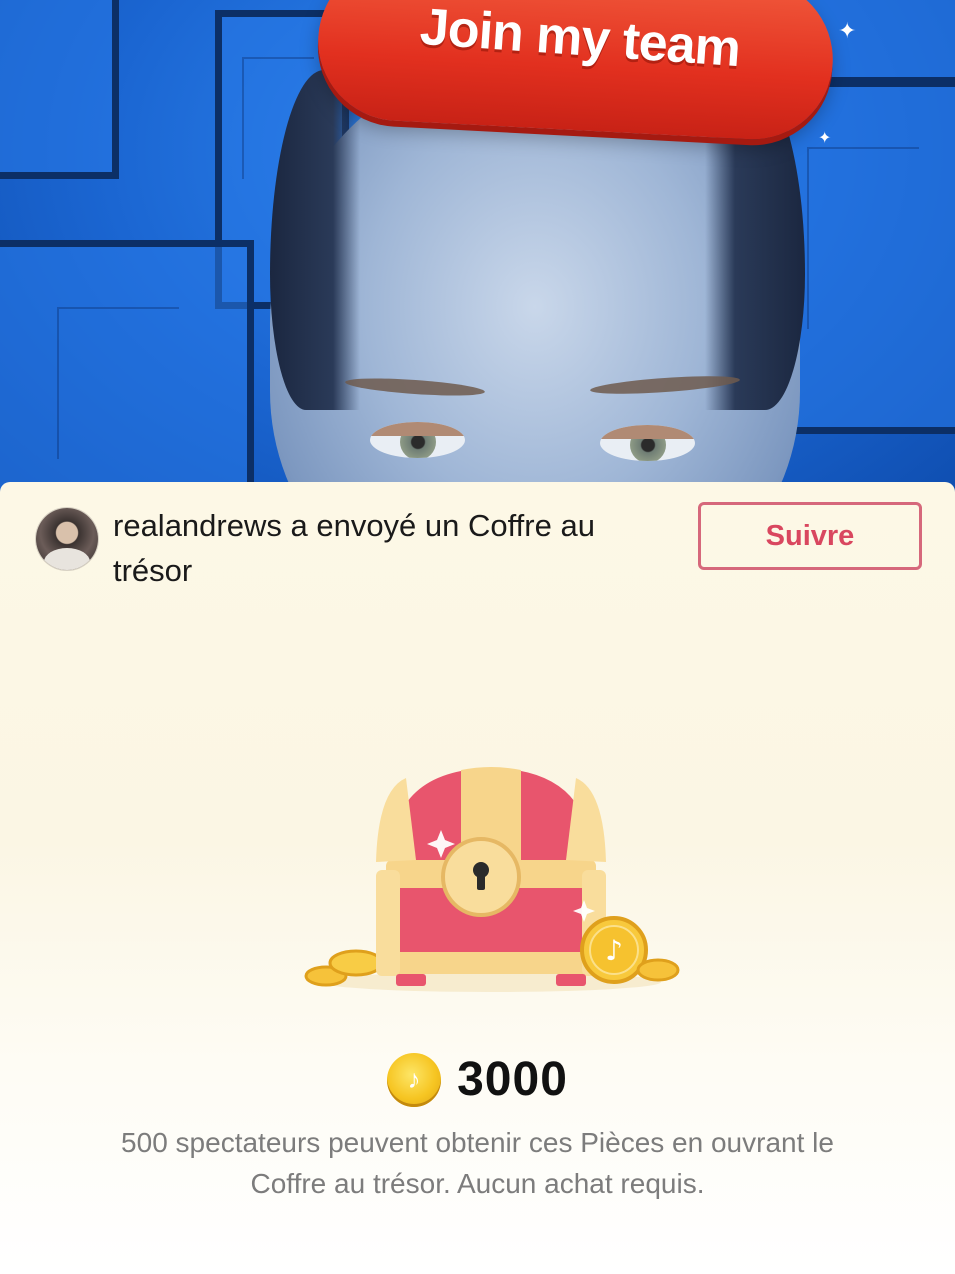 This screenshot has width=955, height=1274. I want to click on coin-amount: 3000, so click(512, 1079).